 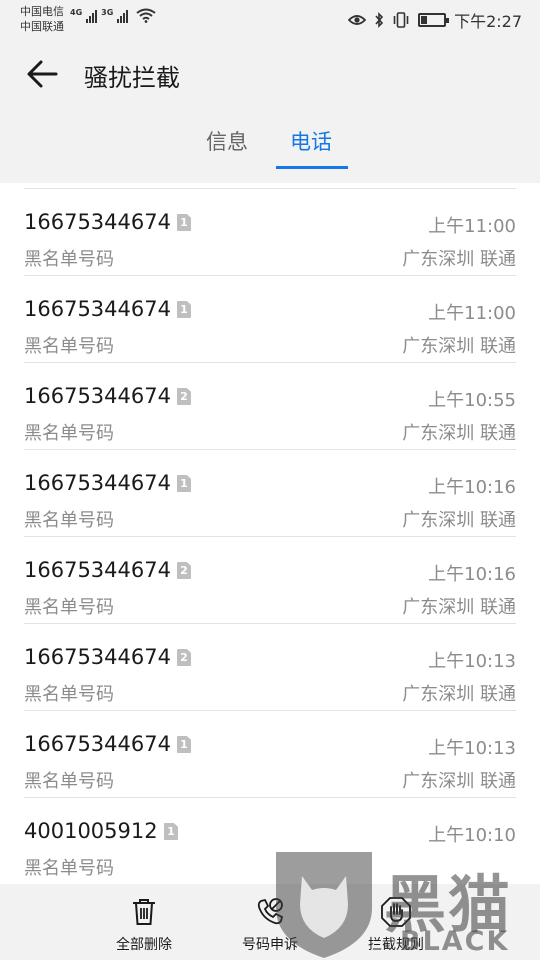 I want to click on battery-level, so click(x=424, y=20).